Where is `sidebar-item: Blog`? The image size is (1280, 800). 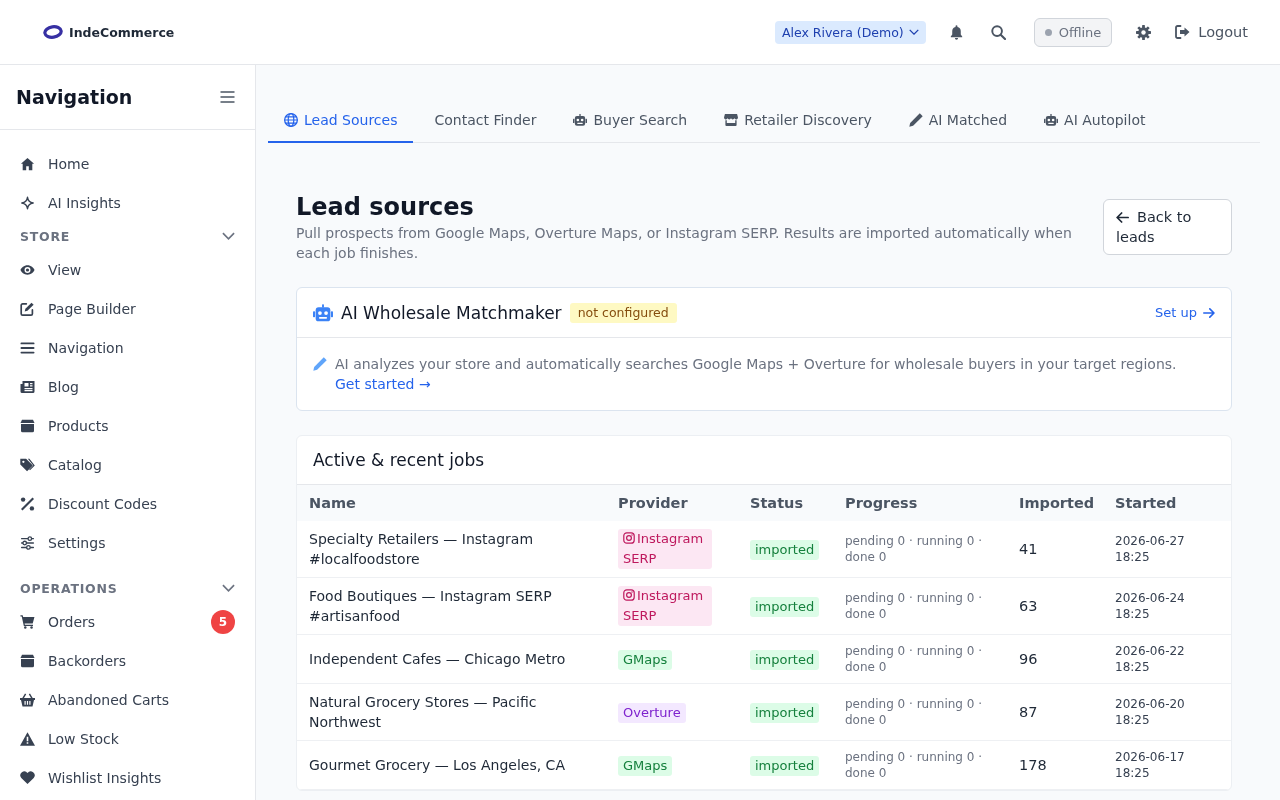 sidebar-item: Blog is located at coordinates (127, 386).